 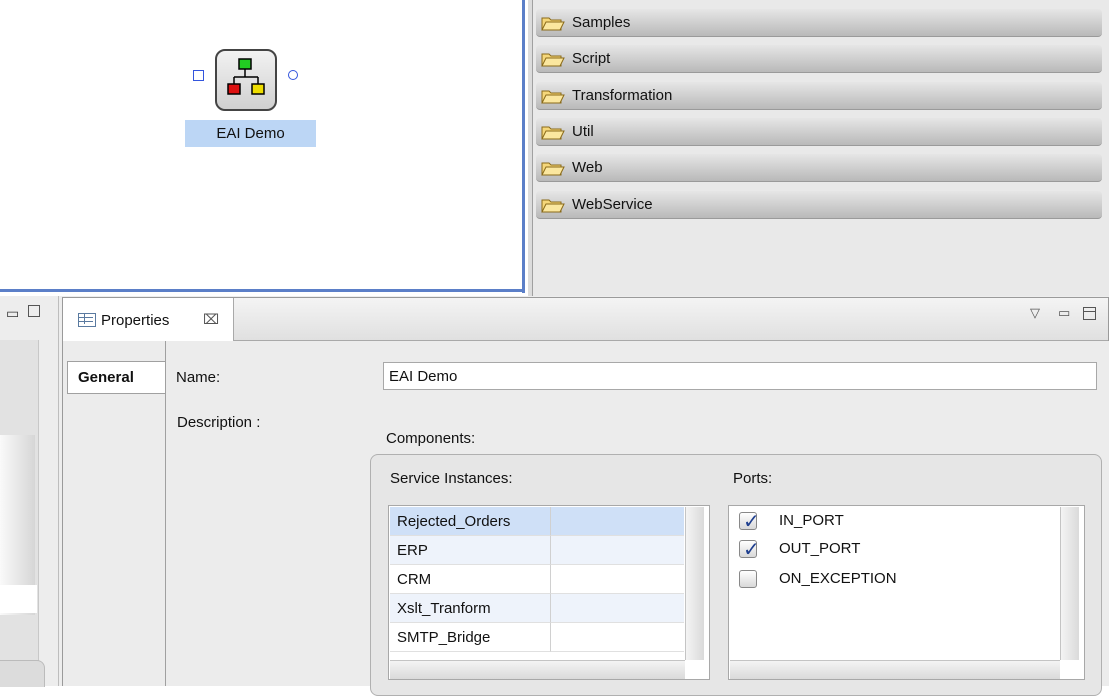 What do you see at coordinates (451, 478) in the screenshot?
I see `service-instances-label: Service Instances:` at bounding box center [451, 478].